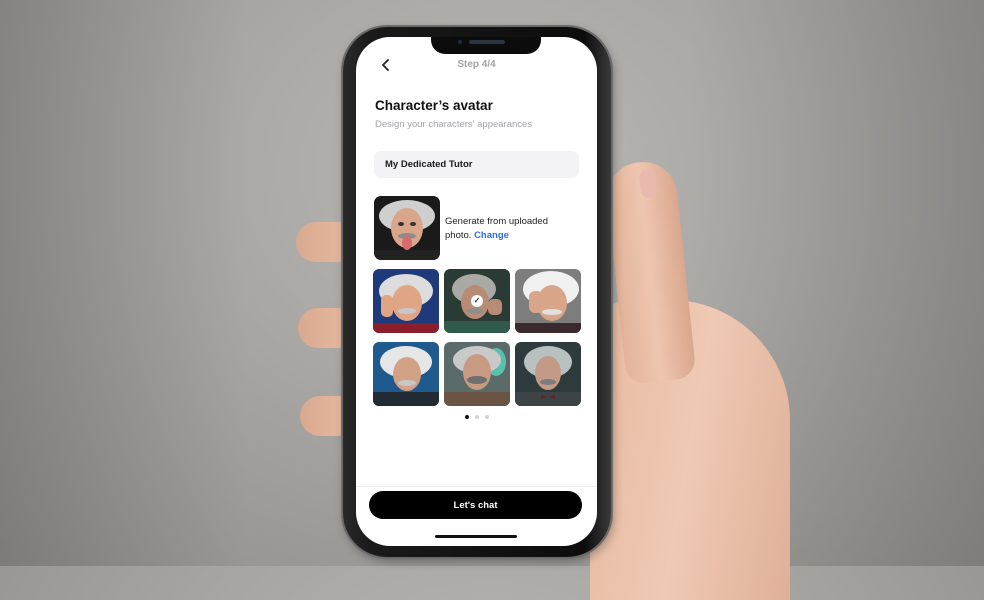 This screenshot has width=984, height=600. What do you see at coordinates (476, 64) in the screenshot?
I see `step-indicator: Step 4/4` at bounding box center [476, 64].